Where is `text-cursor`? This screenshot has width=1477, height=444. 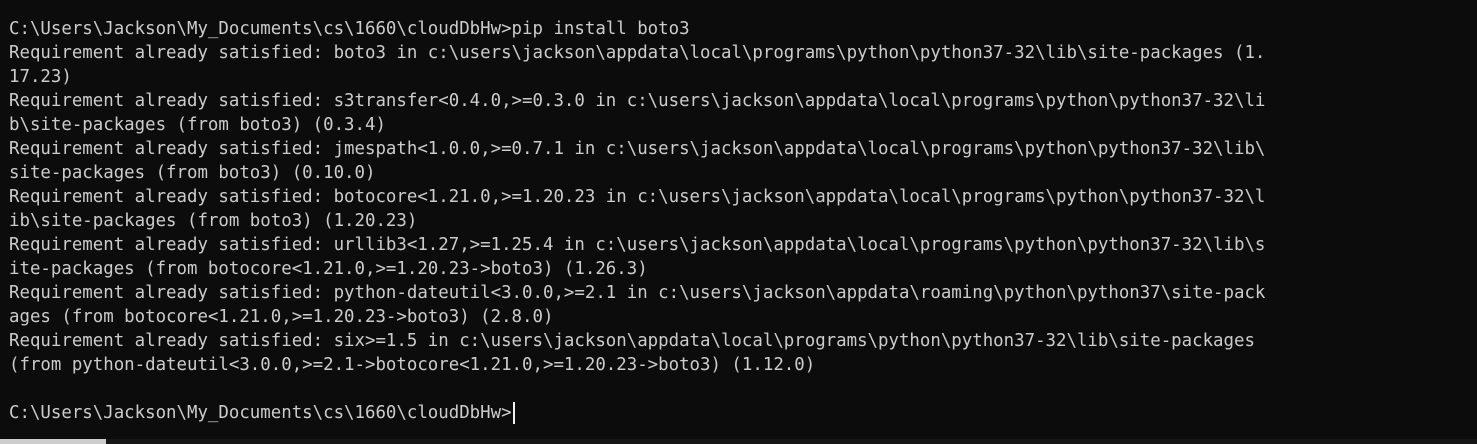 text-cursor is located at coordinates (513, 413).